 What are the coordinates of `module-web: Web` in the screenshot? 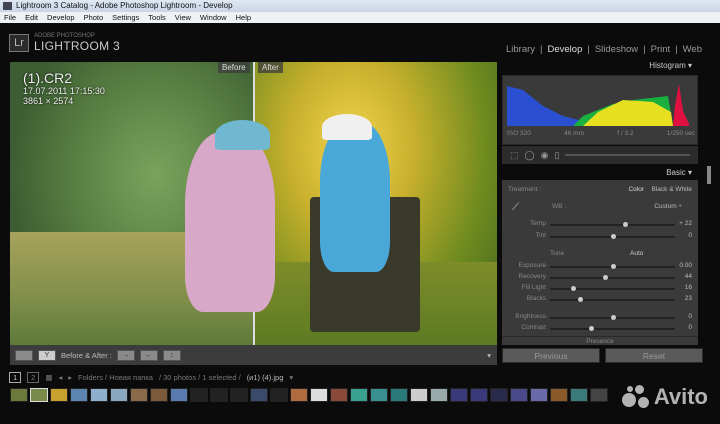 It's located at (692, 49).